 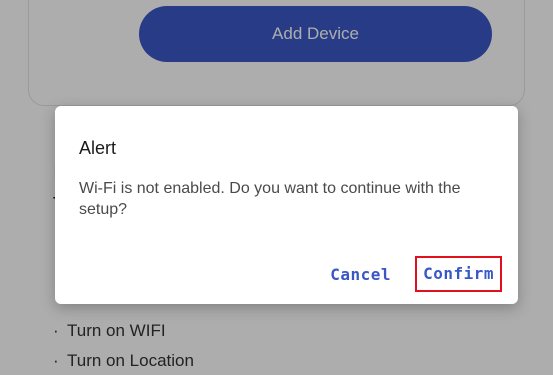 I want to click on dialog-title: Alert, so click(x=98, y=148).